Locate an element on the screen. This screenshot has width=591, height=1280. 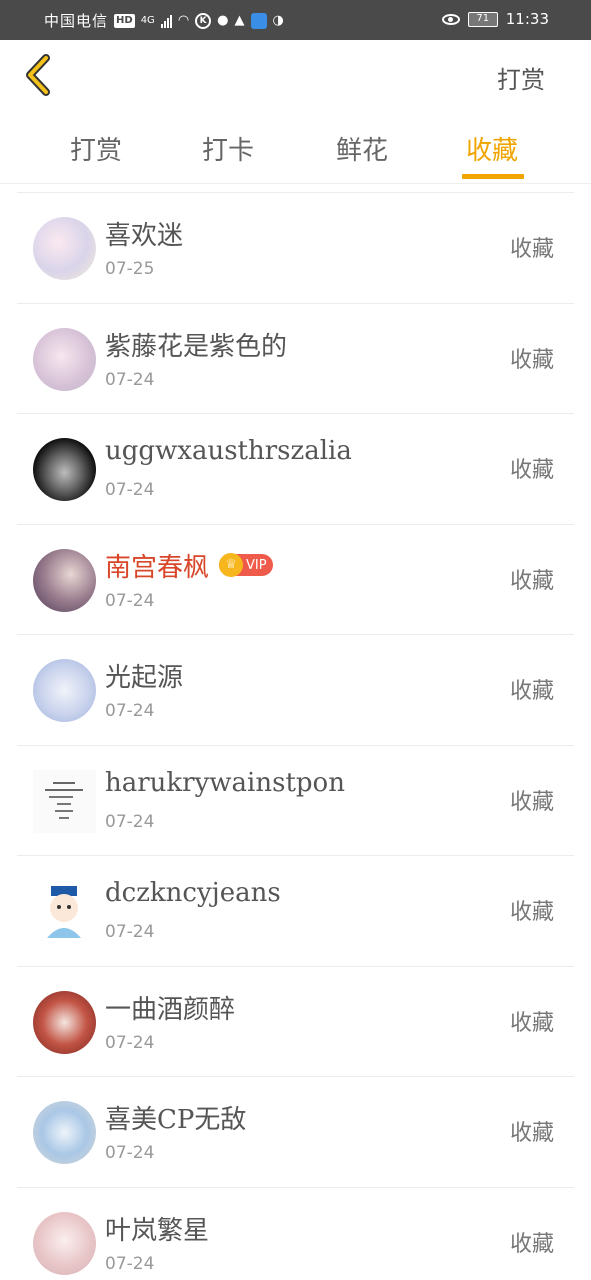
user-name-text: 叶岚繁星 is located at coordinates (157, 1230).